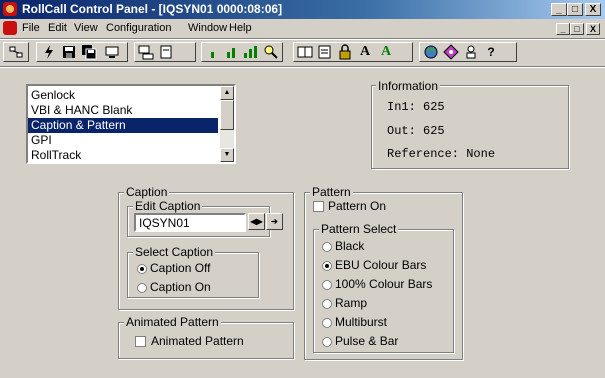 The image size is (605, 378). Describe the element at coordinates (10, 9) in the screenshot. I see `rollcall-app-icon` at that location.